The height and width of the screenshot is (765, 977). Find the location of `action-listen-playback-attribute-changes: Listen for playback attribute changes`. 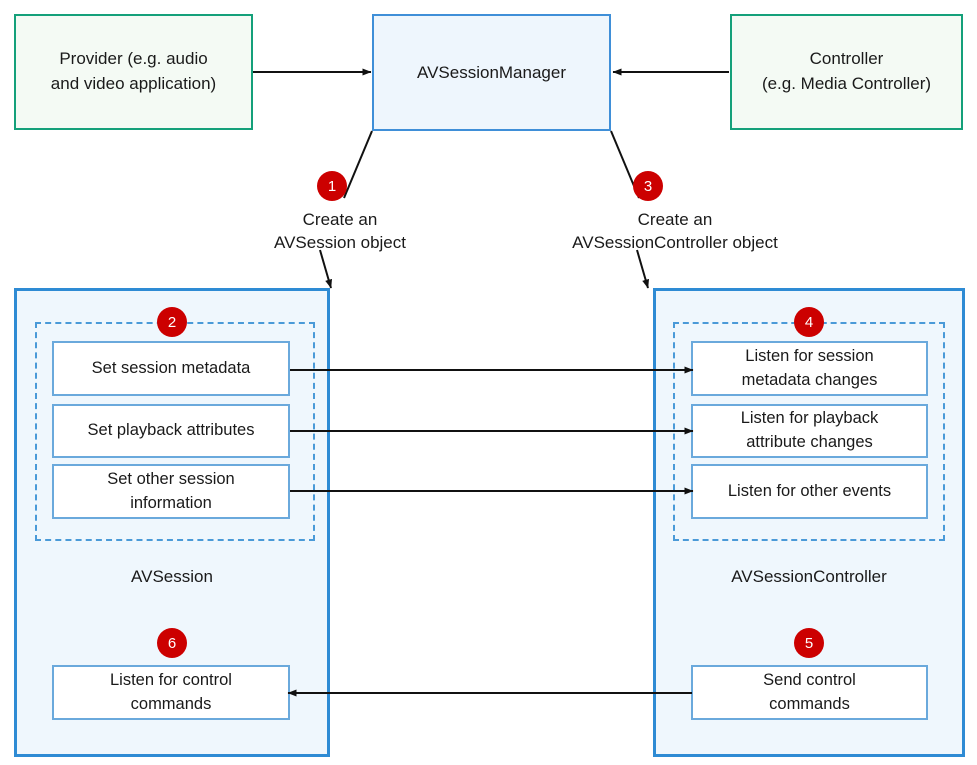

action-listen-playback-attribute-changes: Listen for playback attribute changes is located at coordinates (809, 431).